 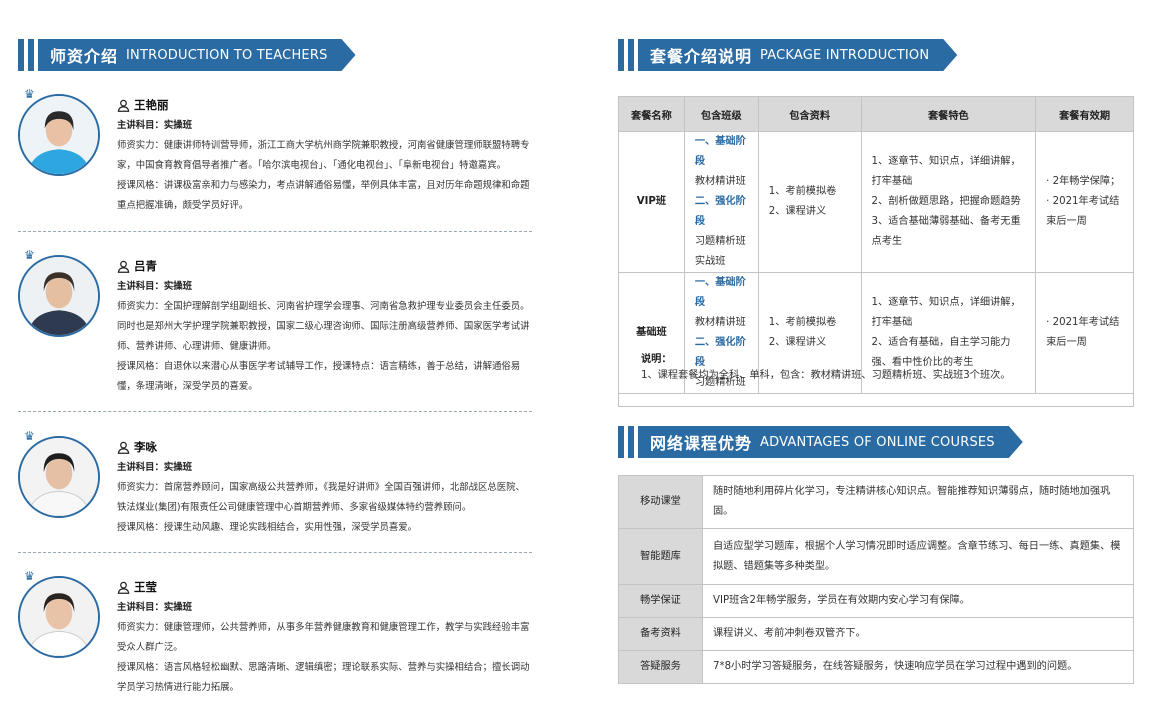 I want to click on section-title-en: PACKAGE INTRODUCTION, so click(x=845, y=55).